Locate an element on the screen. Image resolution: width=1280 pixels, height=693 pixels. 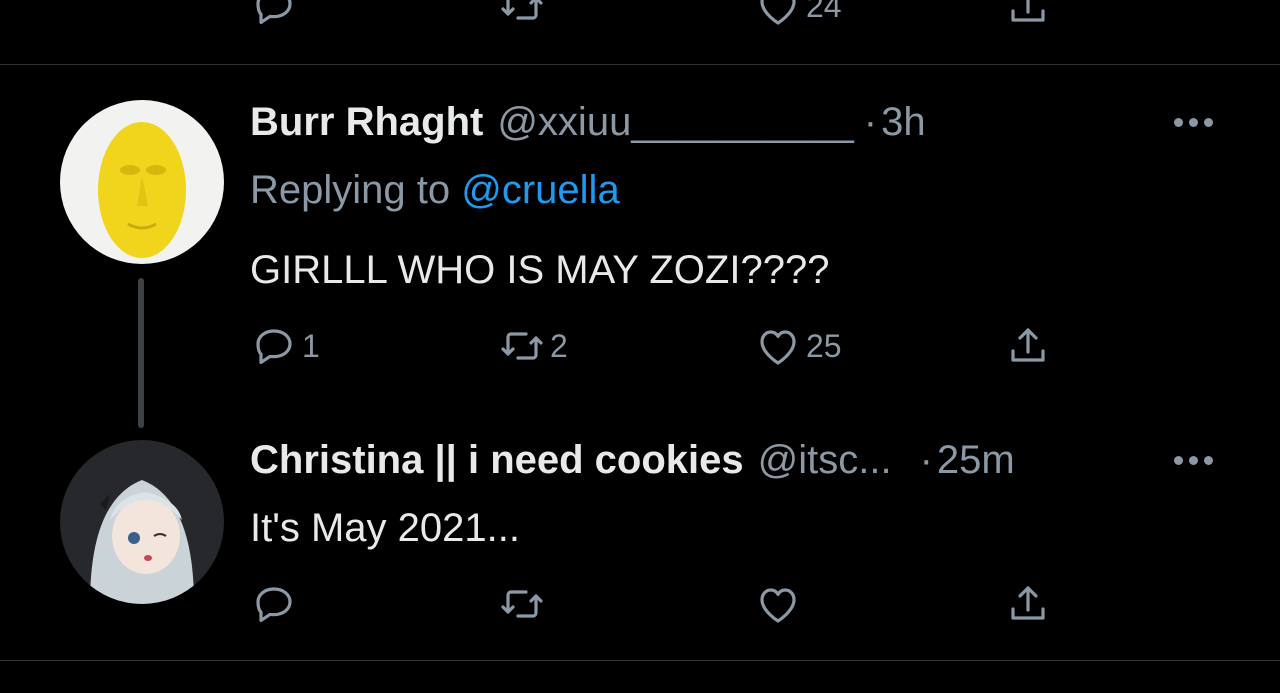
thread-line is located at coordinates (141, 353).